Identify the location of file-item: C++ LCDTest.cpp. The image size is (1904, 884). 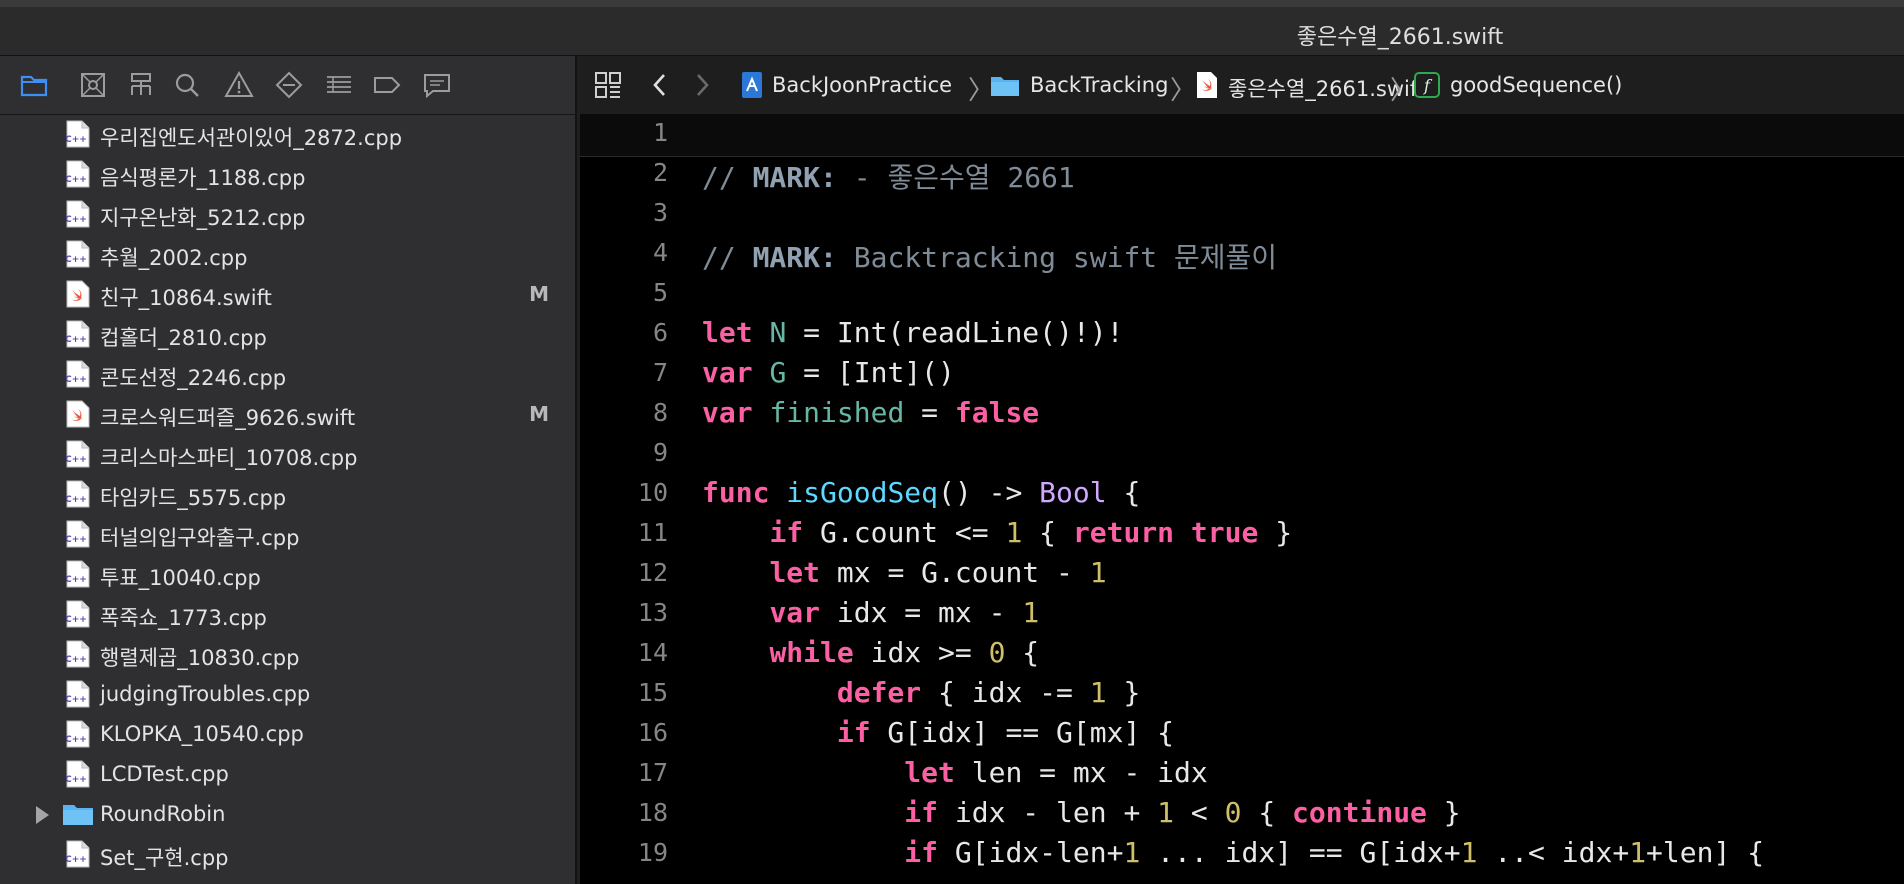
(287, 774).